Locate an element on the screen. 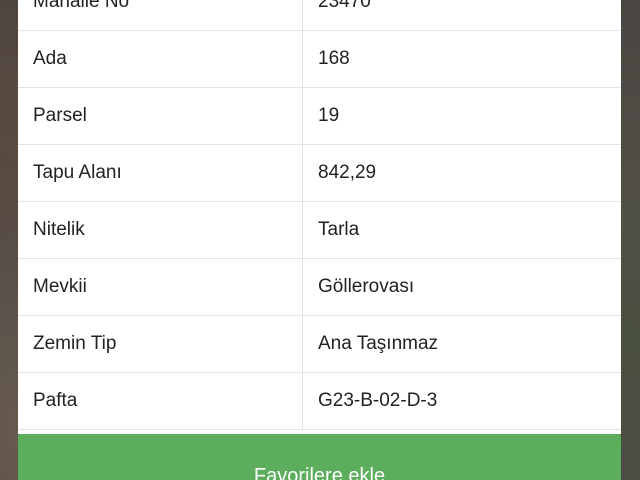 The width and height of the screenshot is (640, 480). row-label-zemin-tip: Zemin Tip is located at coordinates (160, 344).